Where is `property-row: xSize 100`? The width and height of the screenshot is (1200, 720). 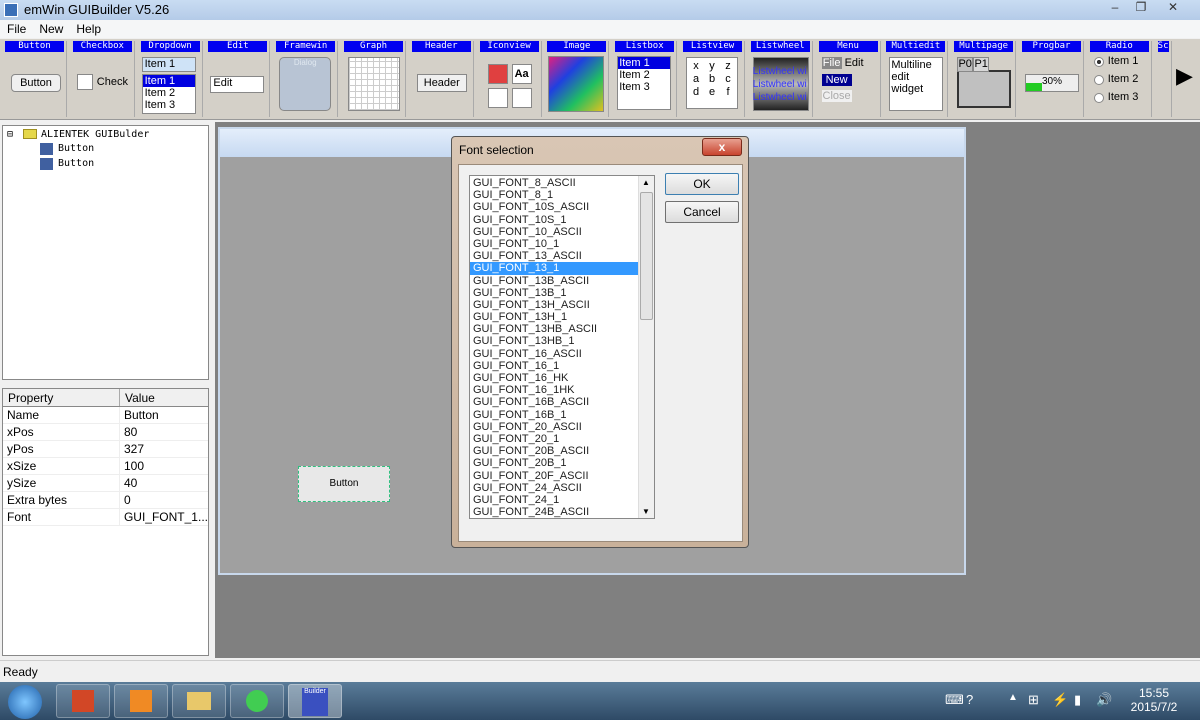 property-row: xSize 100 is located at coordinates (105, 466).